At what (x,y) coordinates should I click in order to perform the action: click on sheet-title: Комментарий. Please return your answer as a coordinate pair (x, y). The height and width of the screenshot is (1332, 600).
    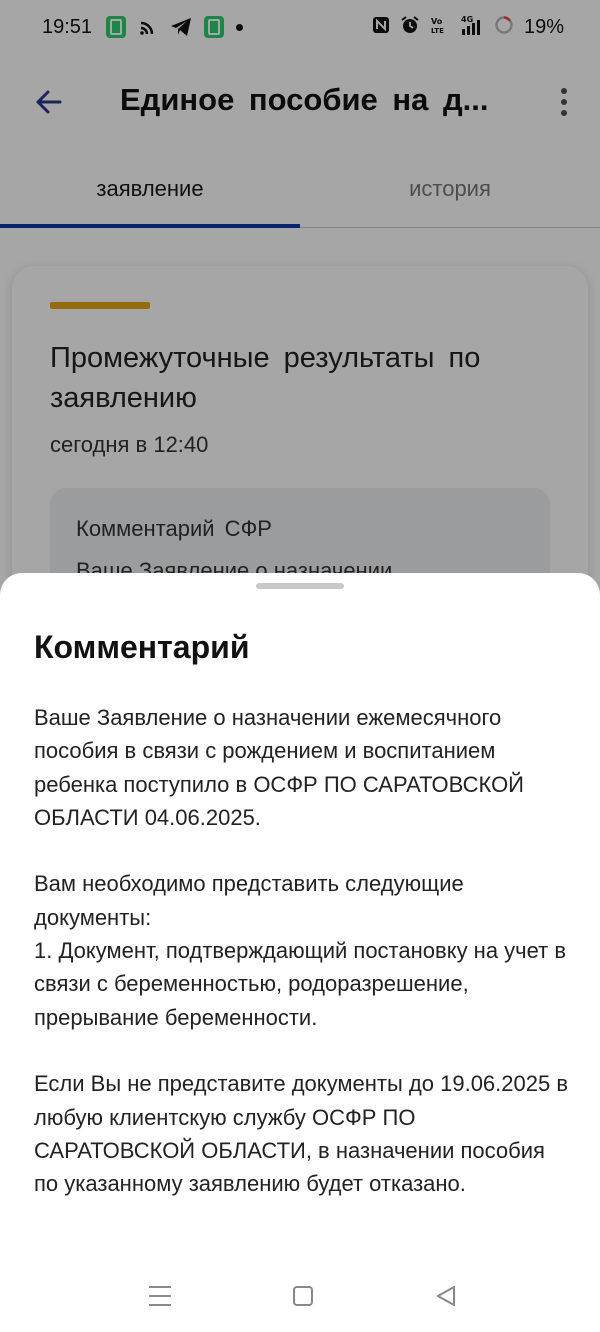
    Looking at the image, I should click on (142, 647).